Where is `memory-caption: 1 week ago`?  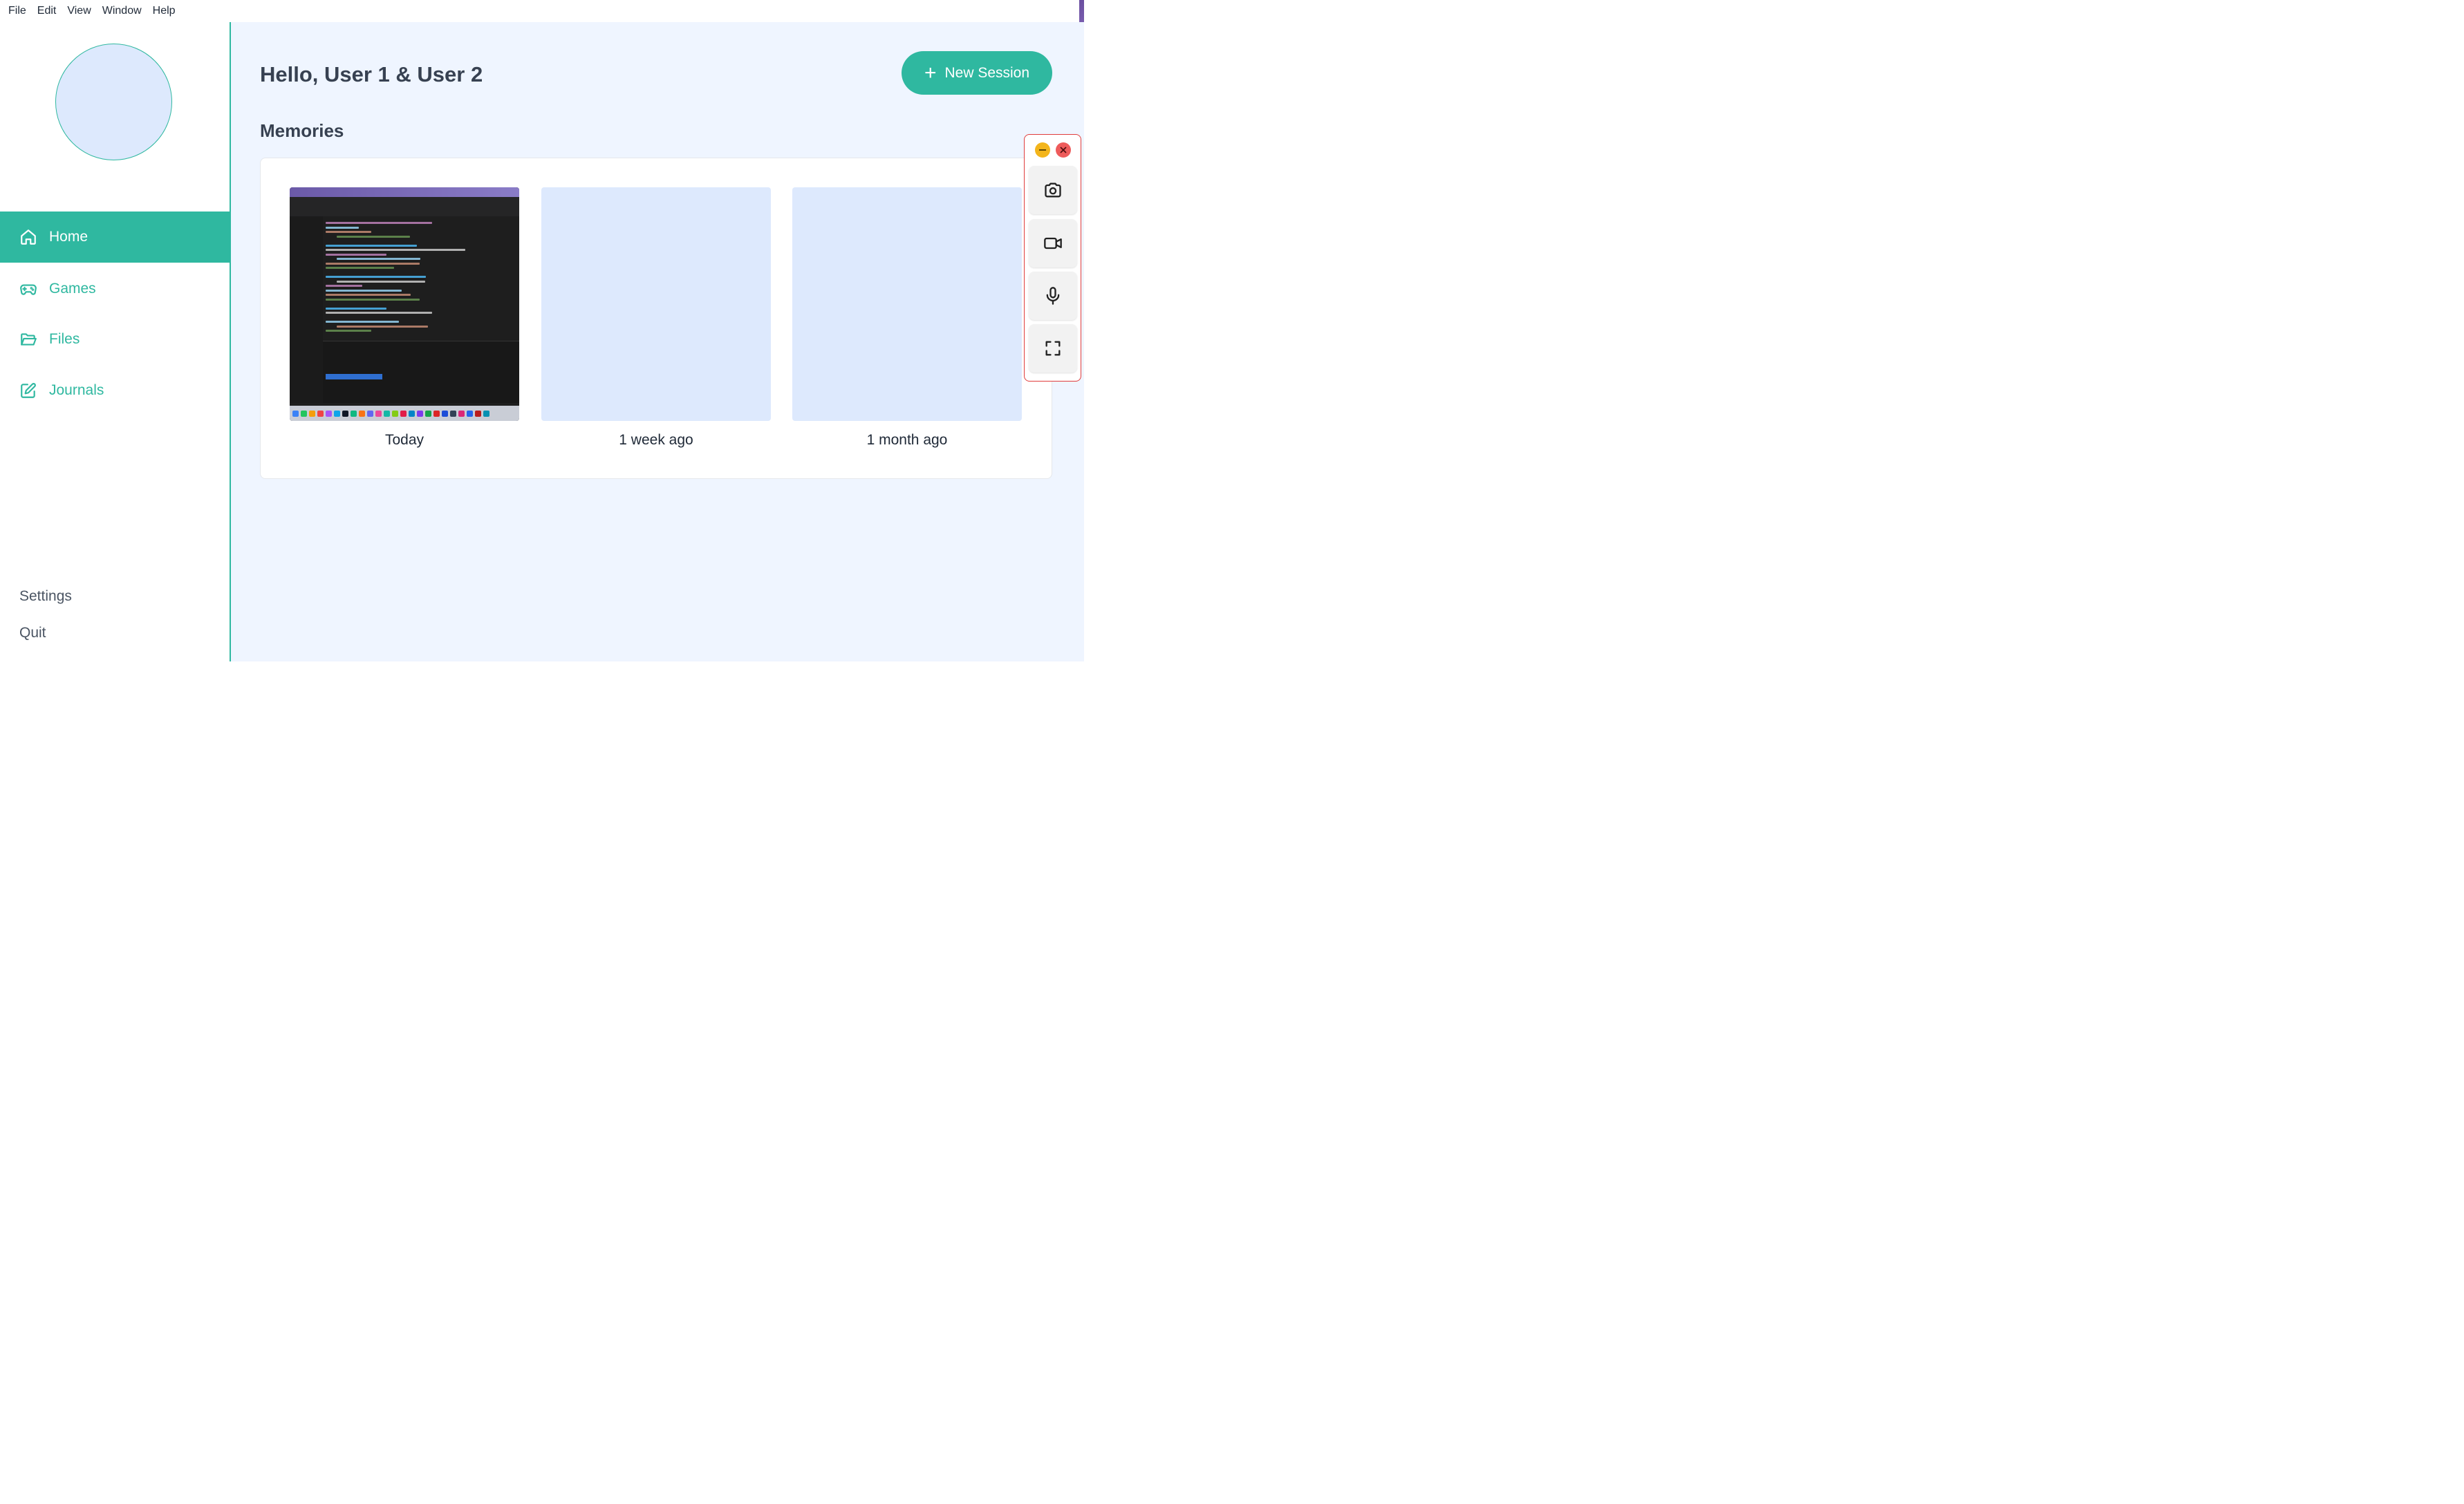 memory-caption: 1 week ago is located at coordinates (656, 440).